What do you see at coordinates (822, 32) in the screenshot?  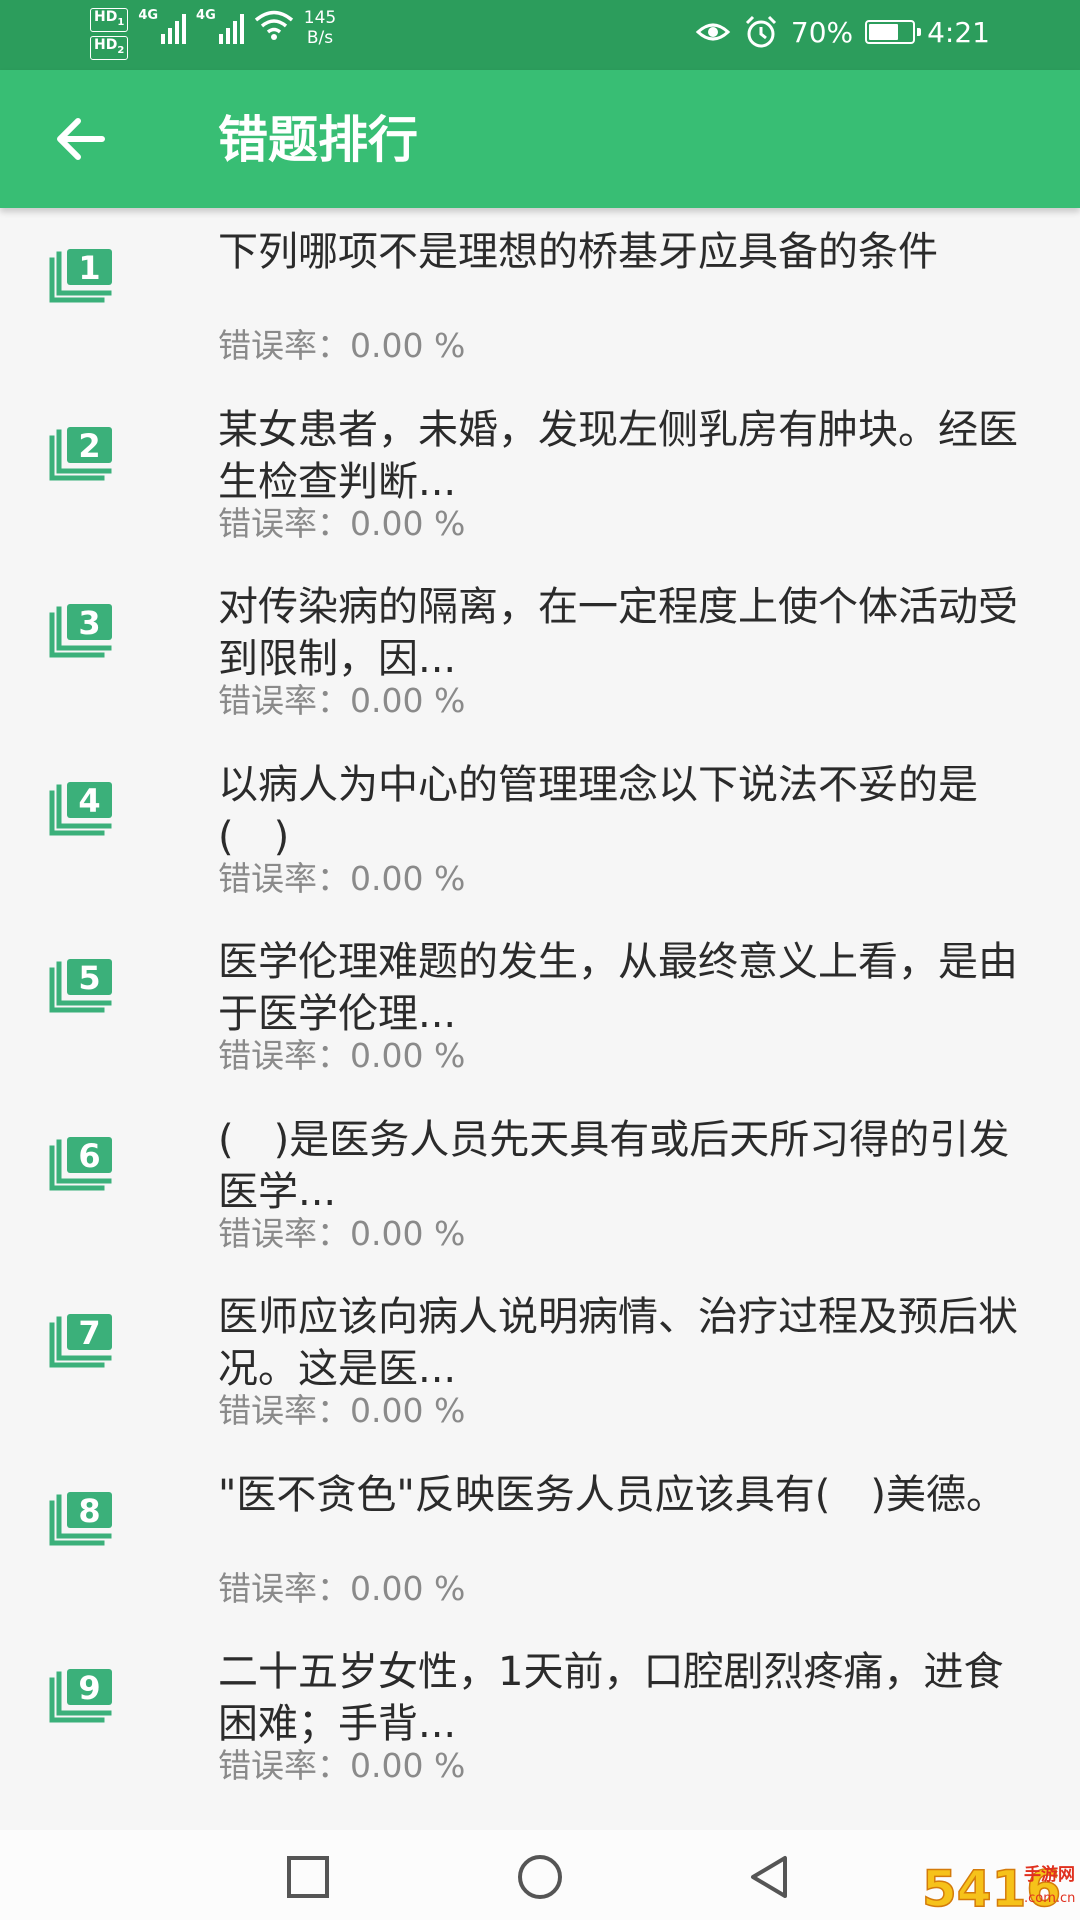 I see `battery-percent: 70%` at bounding box center [822, 32].